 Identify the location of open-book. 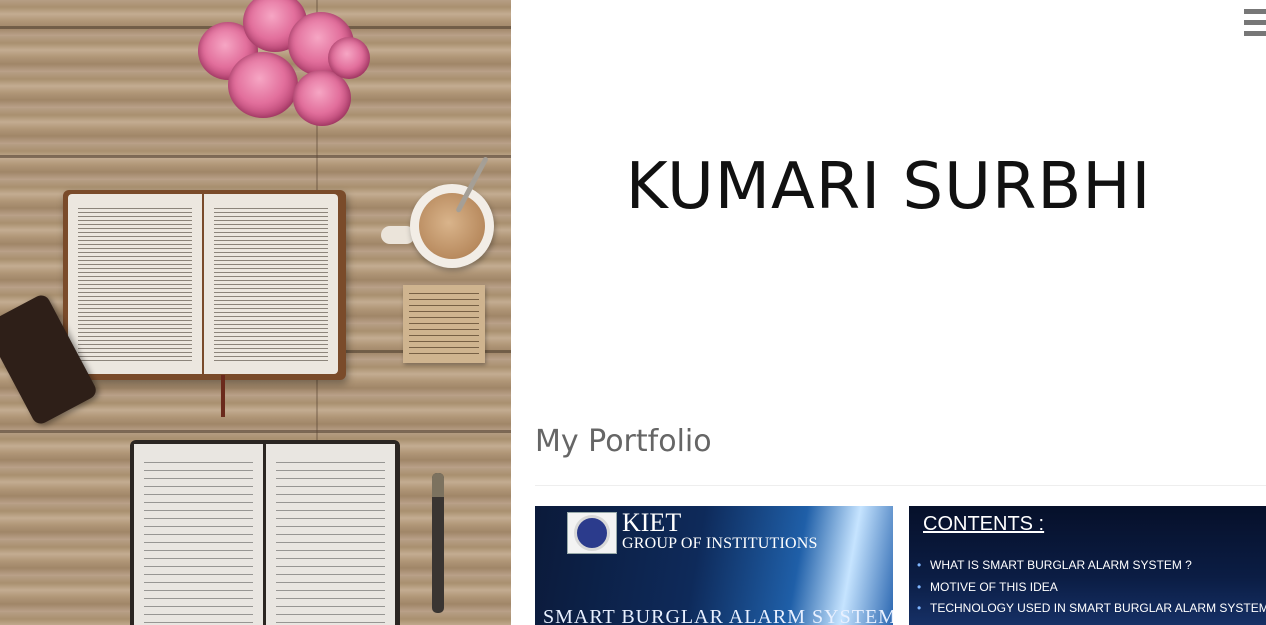
(204, 285).